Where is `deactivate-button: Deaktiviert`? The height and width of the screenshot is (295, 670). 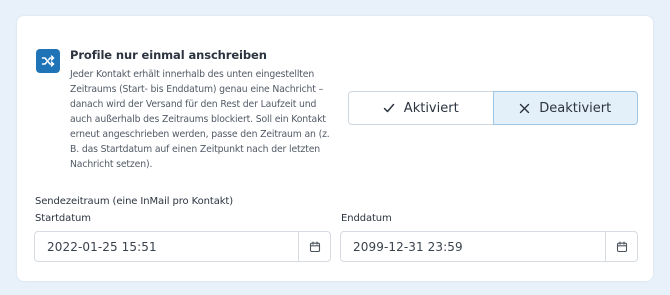
deactivate-button: Deaktiviert is located at coordinates (565, 108).